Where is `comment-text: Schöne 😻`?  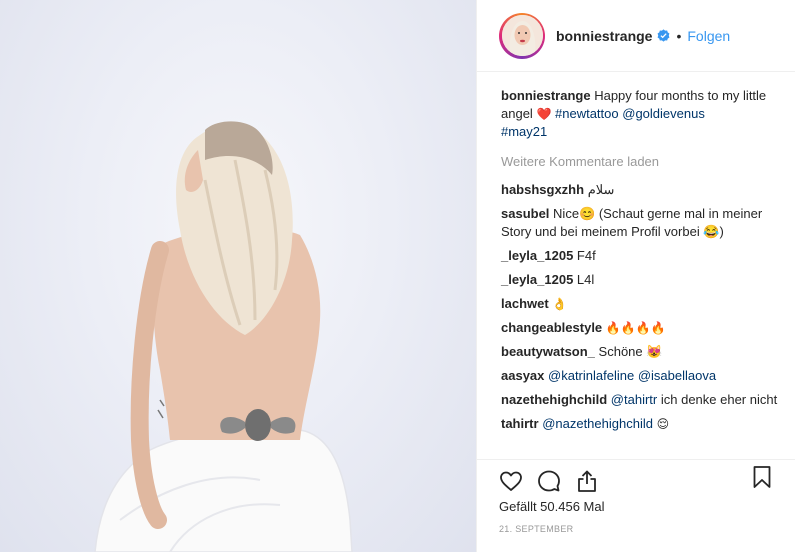 comment-text: Schöne 😻 is located at coordinates (630, 351).